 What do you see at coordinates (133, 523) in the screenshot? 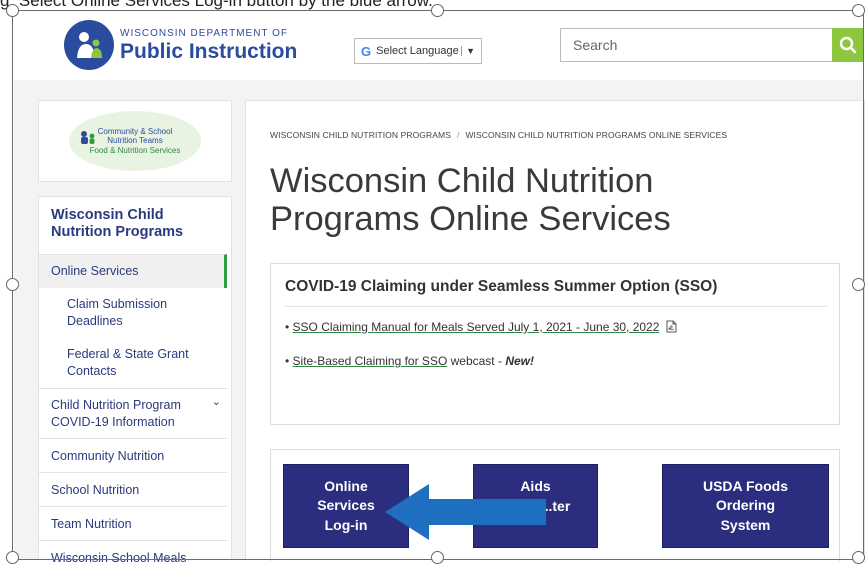
I see `sidebar-item-team-nutrition: Team Nutrition` at bounding box center [133, 523].